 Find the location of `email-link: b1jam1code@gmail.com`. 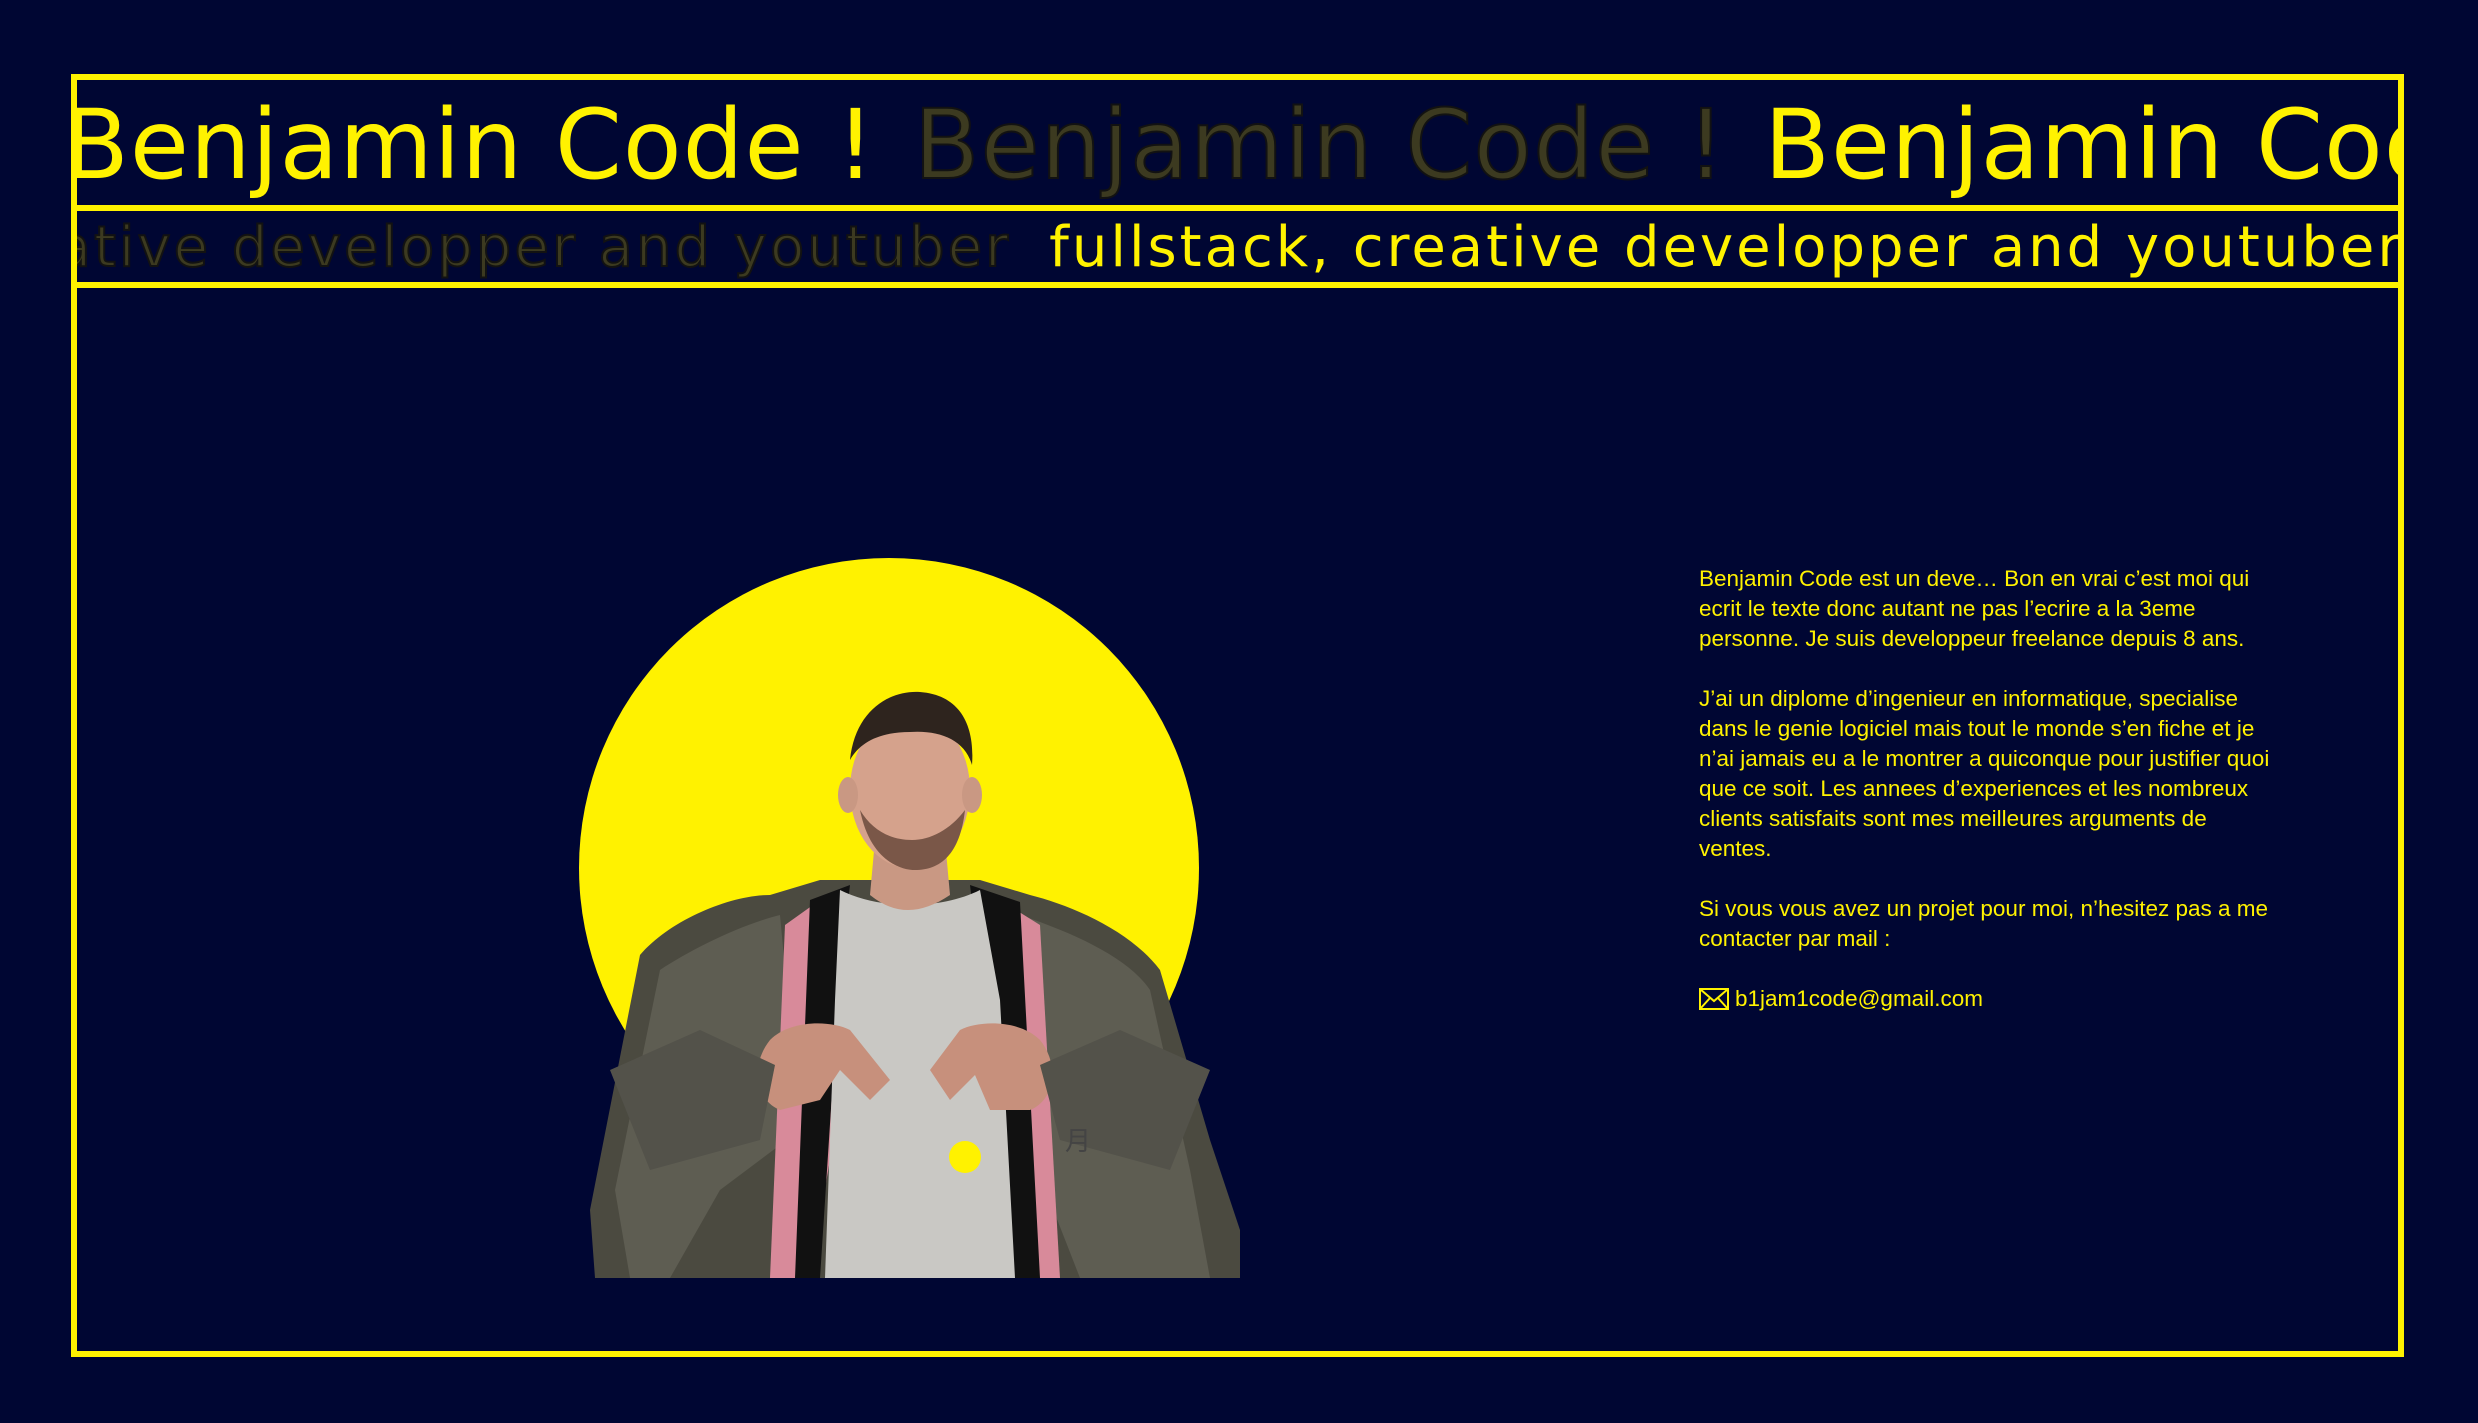

email-link: b1jam1code@gmail.com is located at coordinates (1989, 999).